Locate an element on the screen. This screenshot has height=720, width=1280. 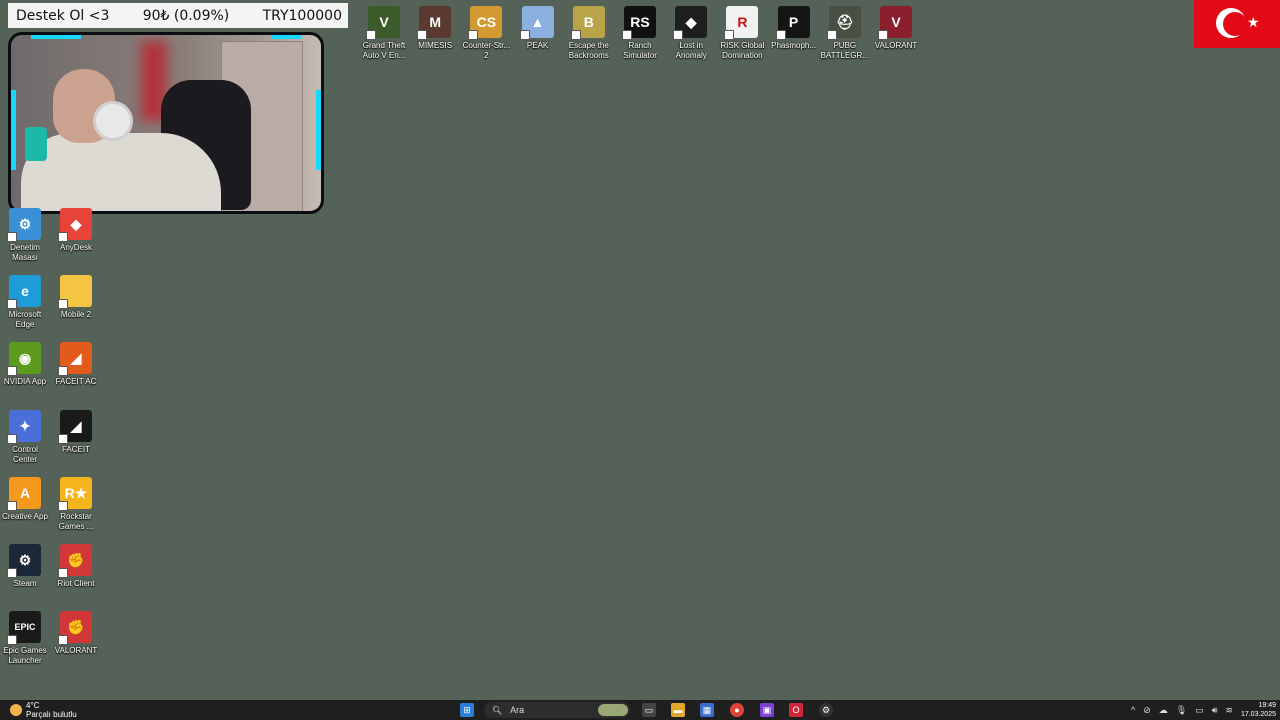
network-off-icon: ⊘ is located at coordinates (1147, 710).